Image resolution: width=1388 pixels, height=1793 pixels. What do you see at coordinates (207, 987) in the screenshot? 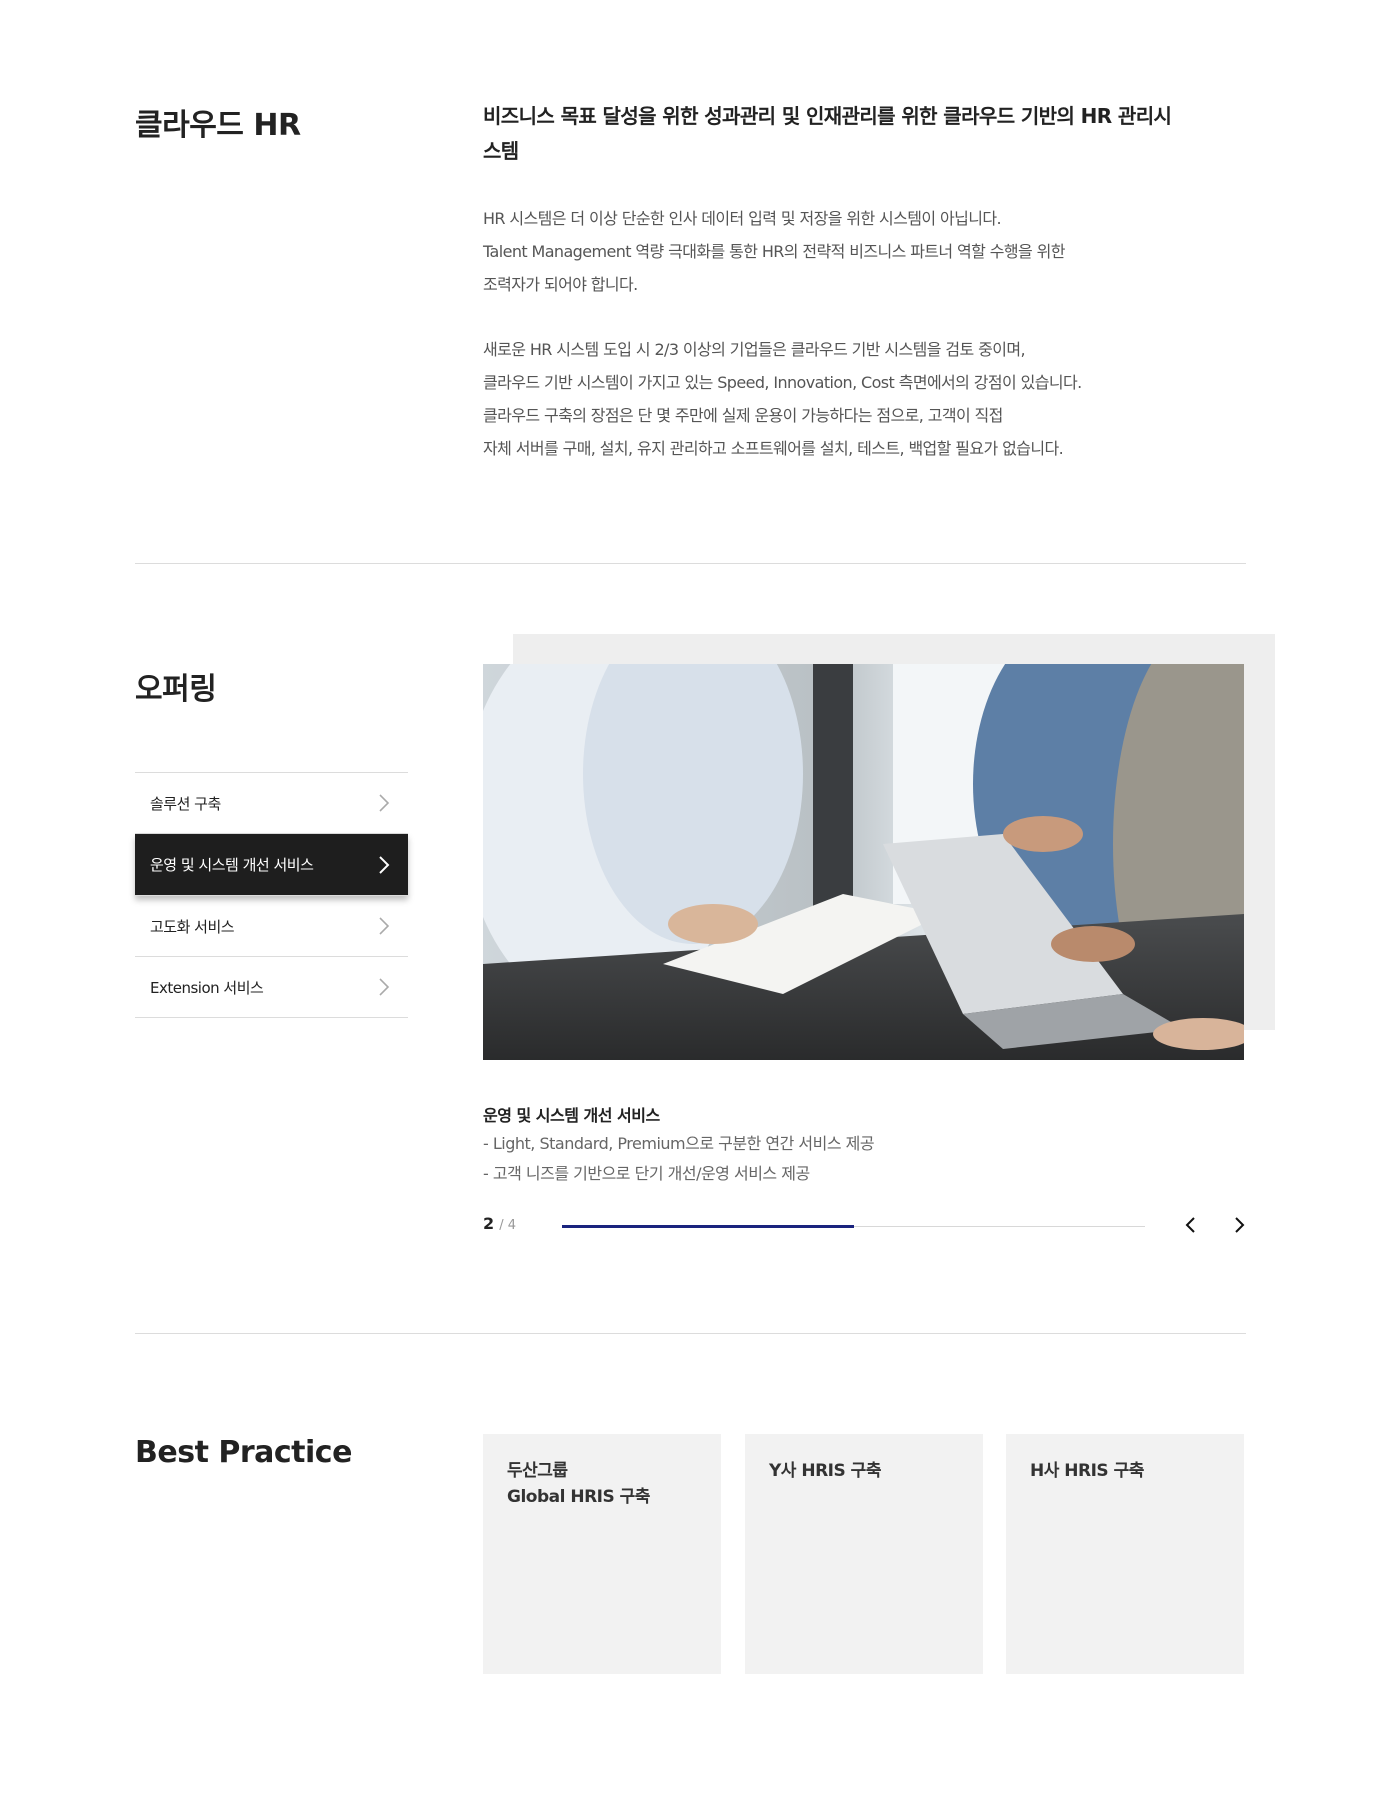
I see `menu-item-label: Extension 서비스` at bounding box center [207, 987].